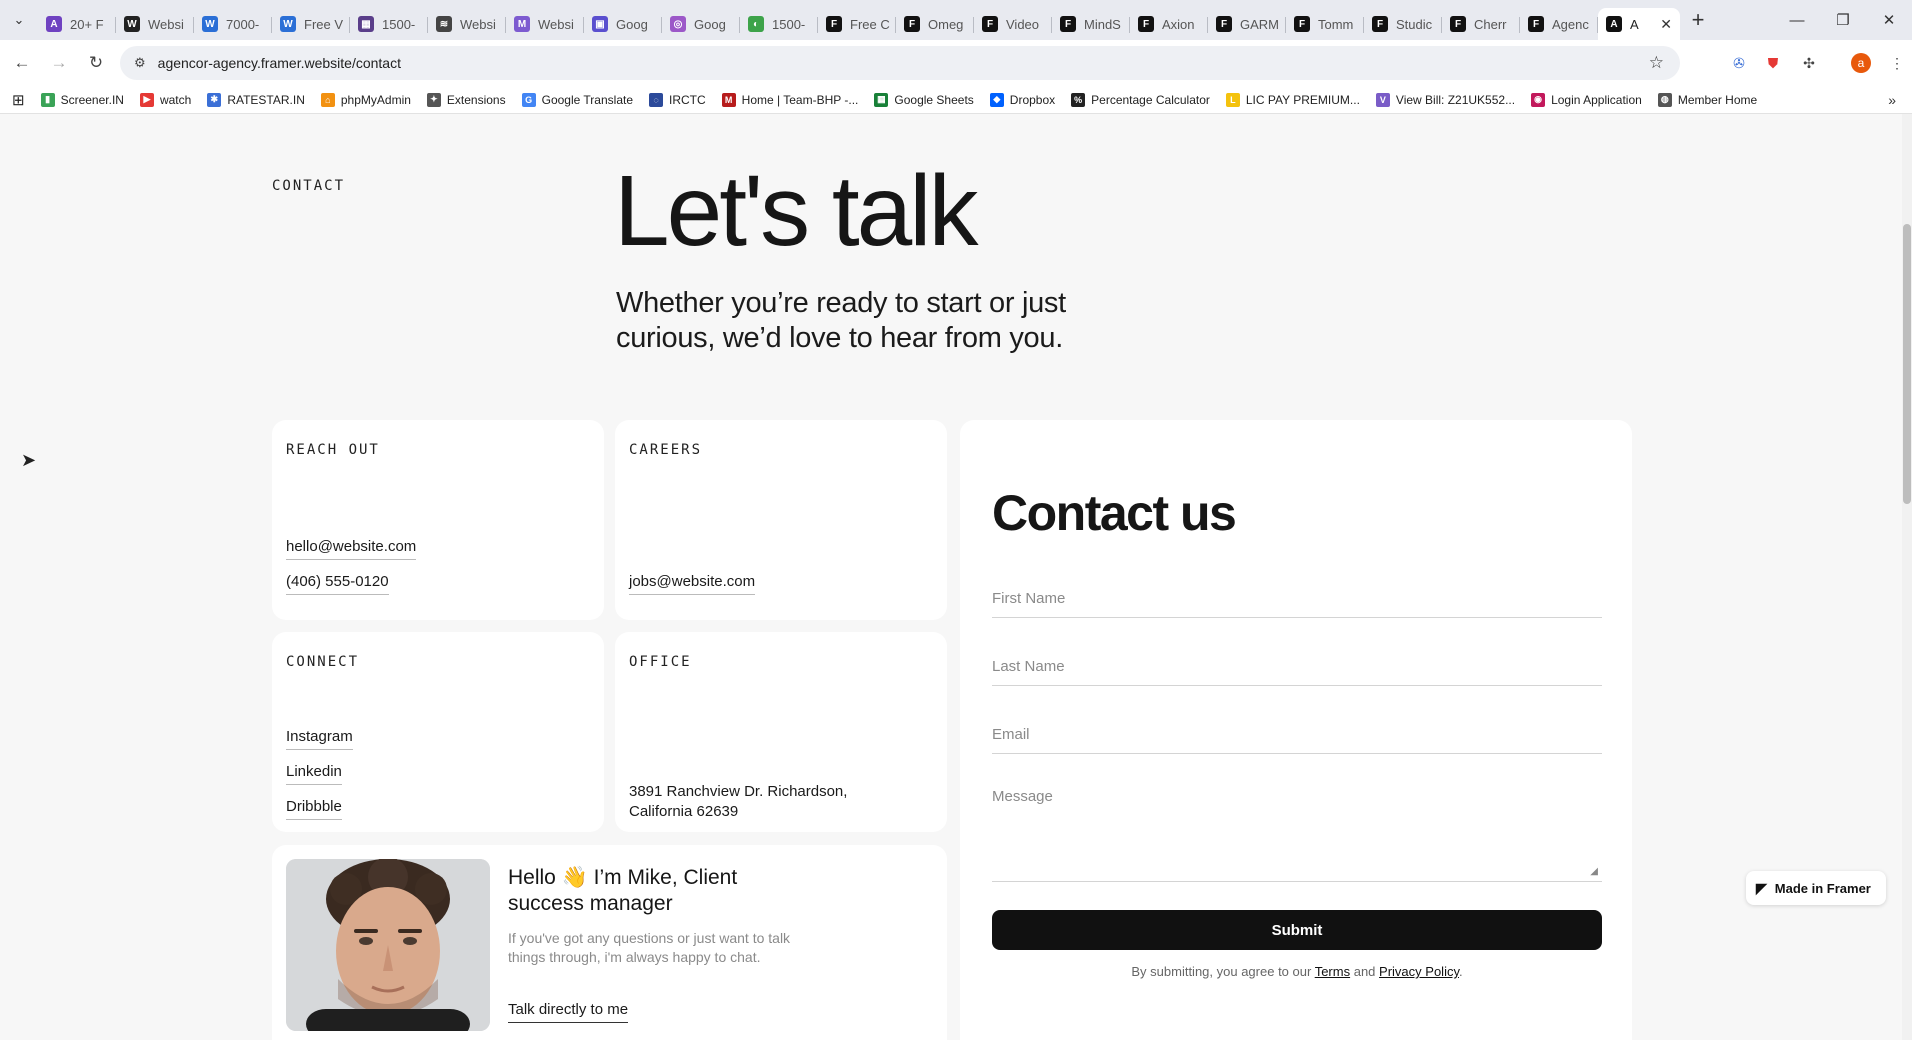  What do you see at coordinates (1091, 24) in the screenshot?
I see `browser-tab: F MindS` at bounding box center [1091, 24].